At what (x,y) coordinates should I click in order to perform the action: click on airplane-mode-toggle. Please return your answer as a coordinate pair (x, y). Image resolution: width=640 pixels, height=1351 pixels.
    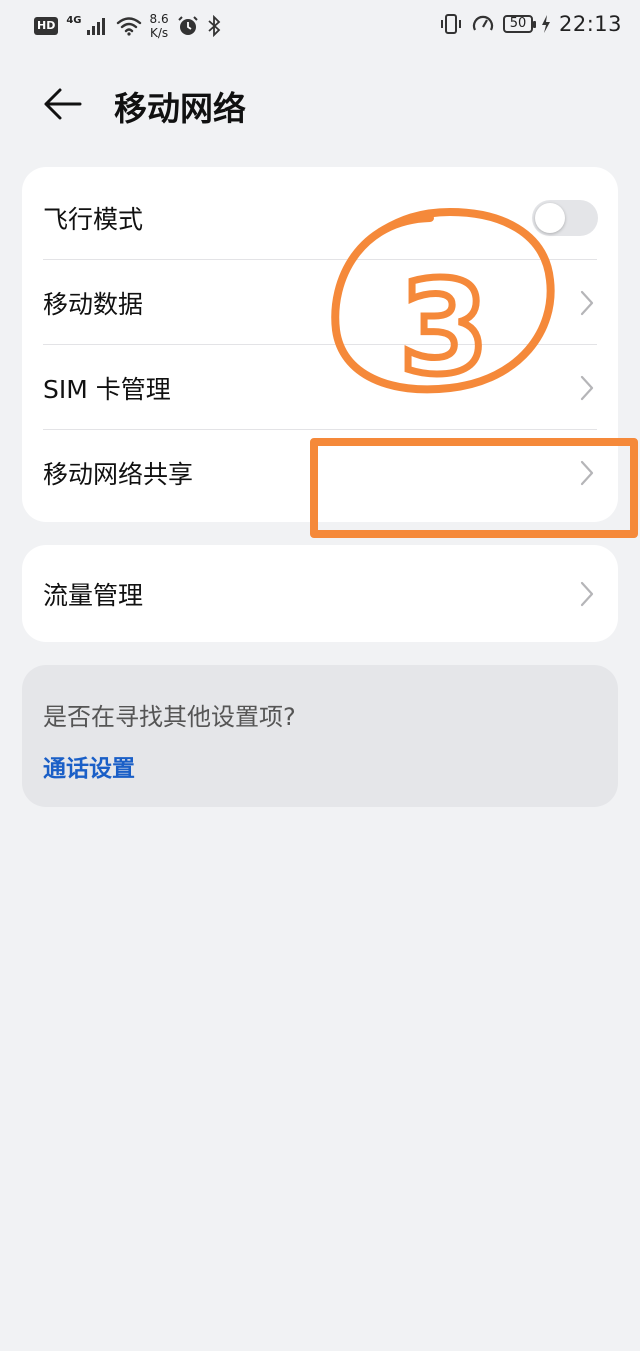
    Looking at the image, I should click on (565, 217).